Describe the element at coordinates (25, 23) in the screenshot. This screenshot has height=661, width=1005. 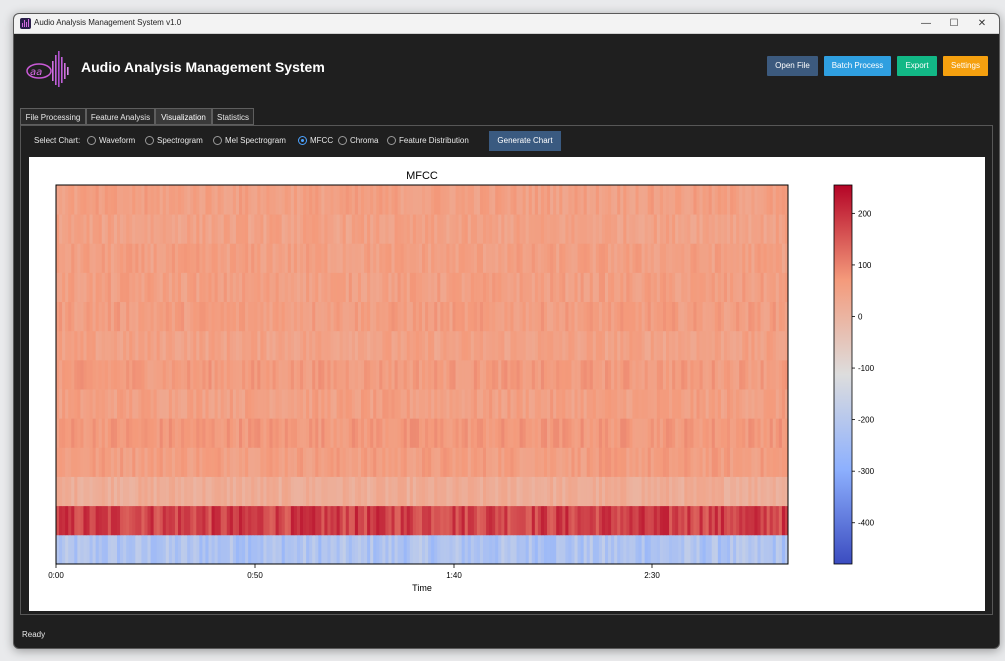
I see `app-icon` at that location.